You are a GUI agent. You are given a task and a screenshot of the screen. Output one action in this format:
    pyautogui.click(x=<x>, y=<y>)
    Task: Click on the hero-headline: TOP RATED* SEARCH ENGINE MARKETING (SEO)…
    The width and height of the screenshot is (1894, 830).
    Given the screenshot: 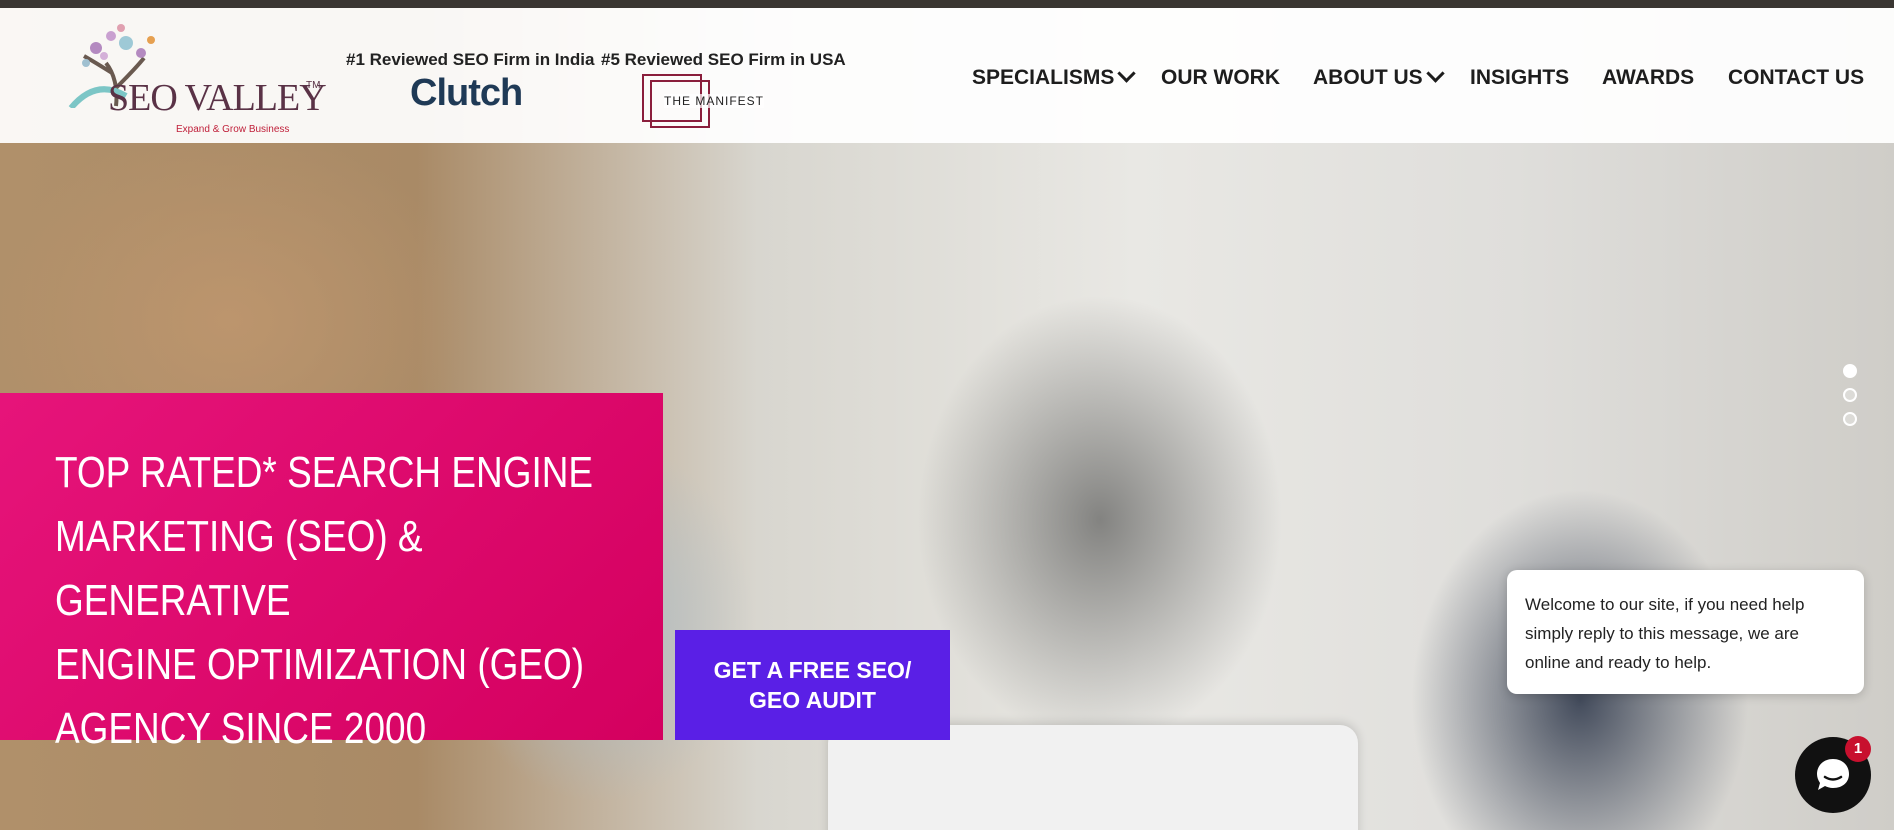 What is the action you would take?
    pyautogui.click(x=345, y=601)
    